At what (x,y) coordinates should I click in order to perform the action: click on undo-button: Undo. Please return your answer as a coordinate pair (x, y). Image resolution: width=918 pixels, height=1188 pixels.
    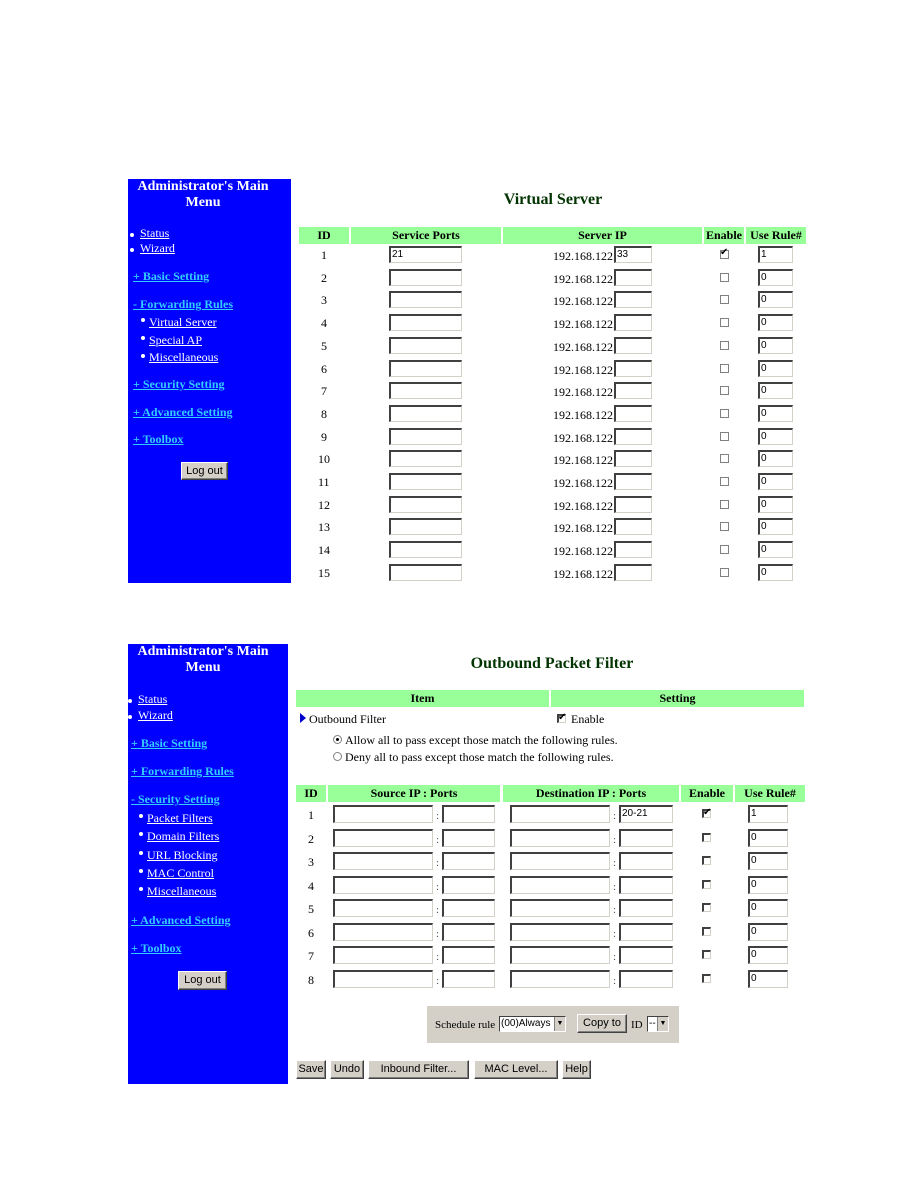
    Looking at the image, I should click on (347, 1069).